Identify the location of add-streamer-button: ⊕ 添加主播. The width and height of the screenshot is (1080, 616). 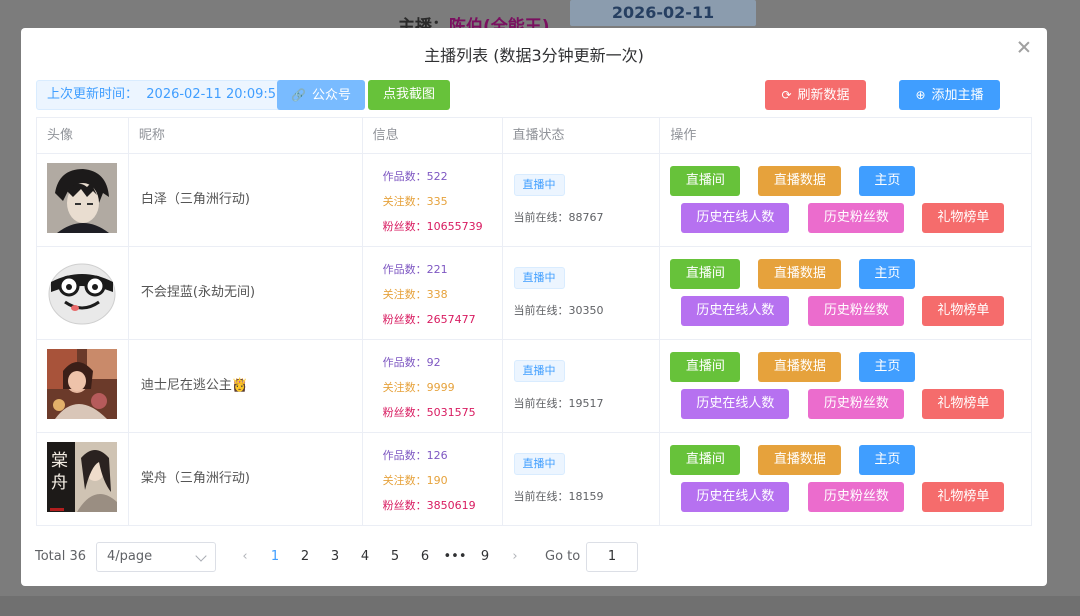
(949, 95).